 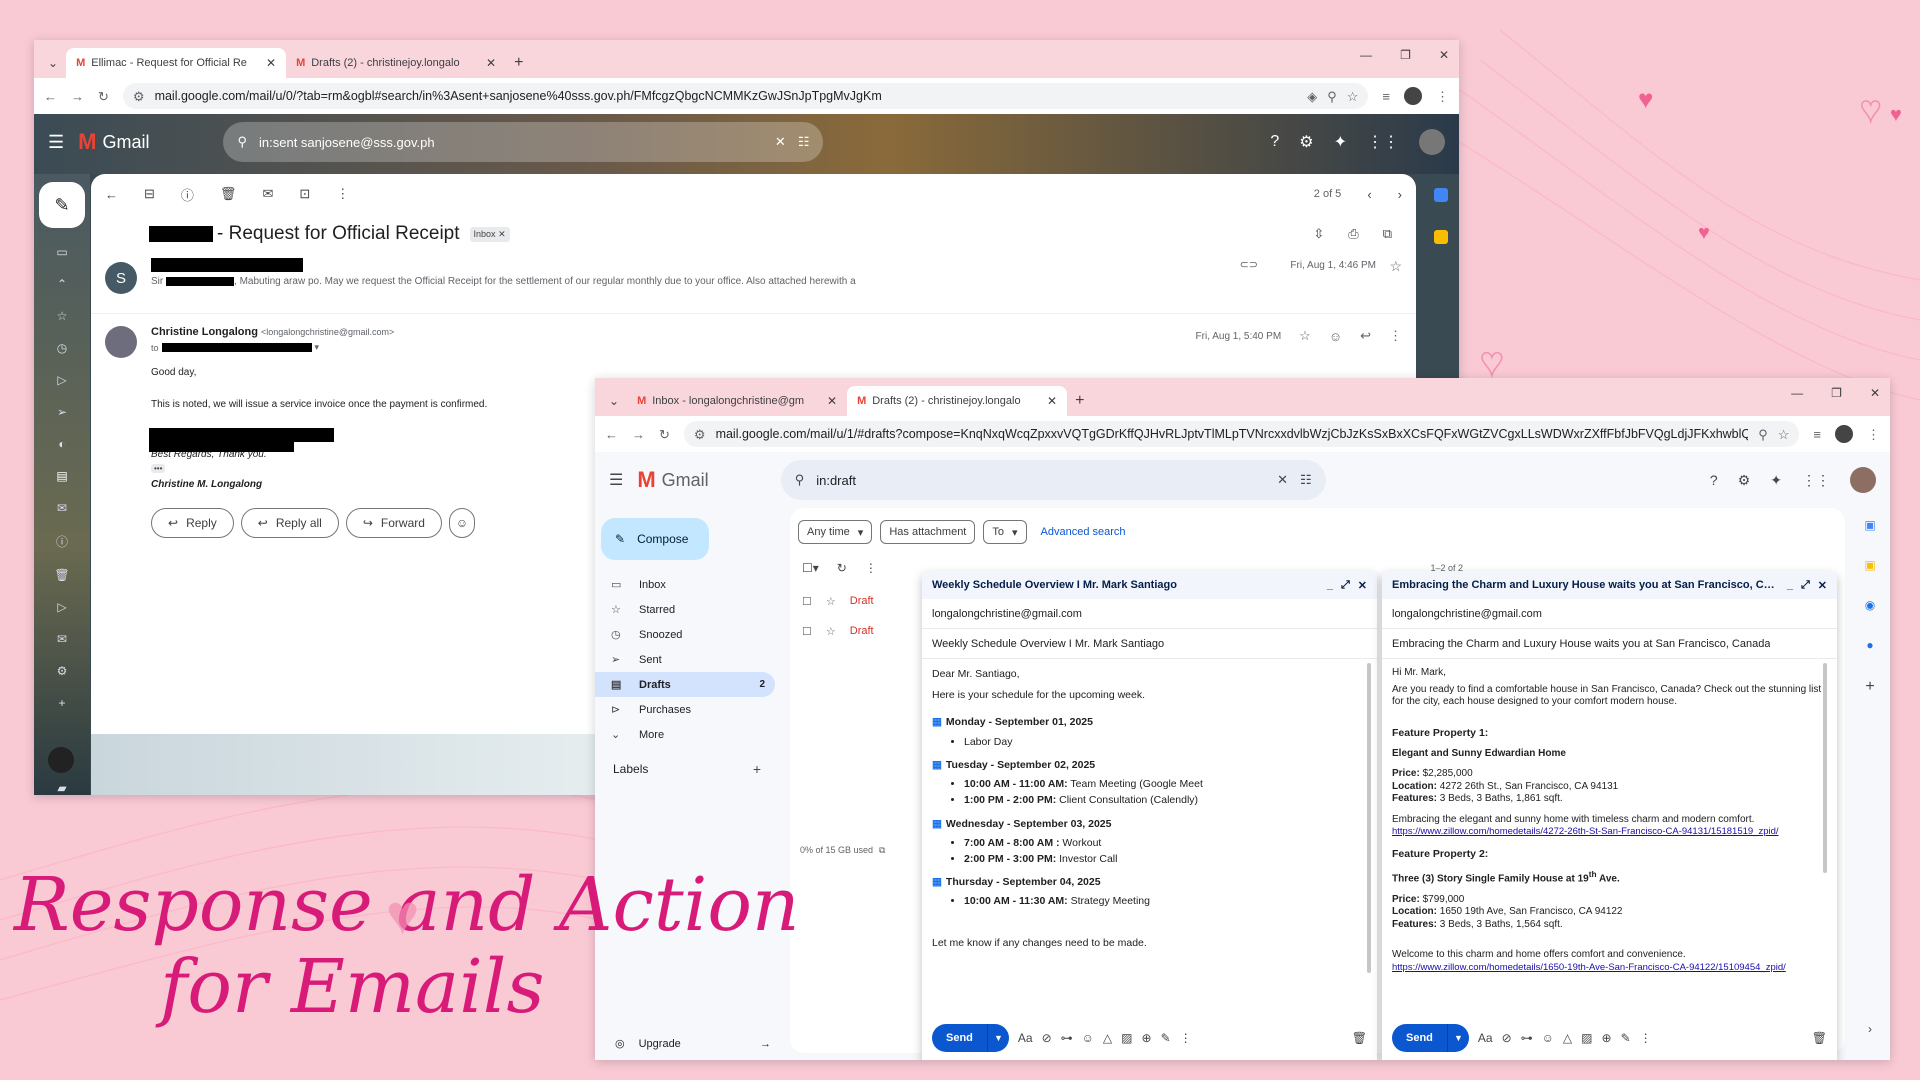 I want to click on sidebar-item-starred: ☆ Starred, so click(x=685, y=609).